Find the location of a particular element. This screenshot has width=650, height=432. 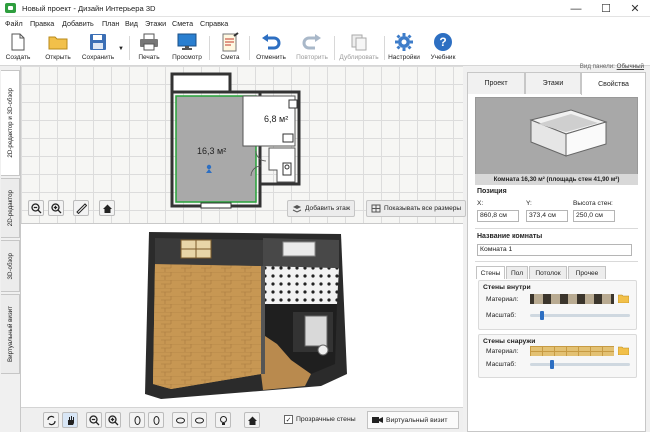

walls-outside-group: Стены снаружи is located at coordinates (557, 356).